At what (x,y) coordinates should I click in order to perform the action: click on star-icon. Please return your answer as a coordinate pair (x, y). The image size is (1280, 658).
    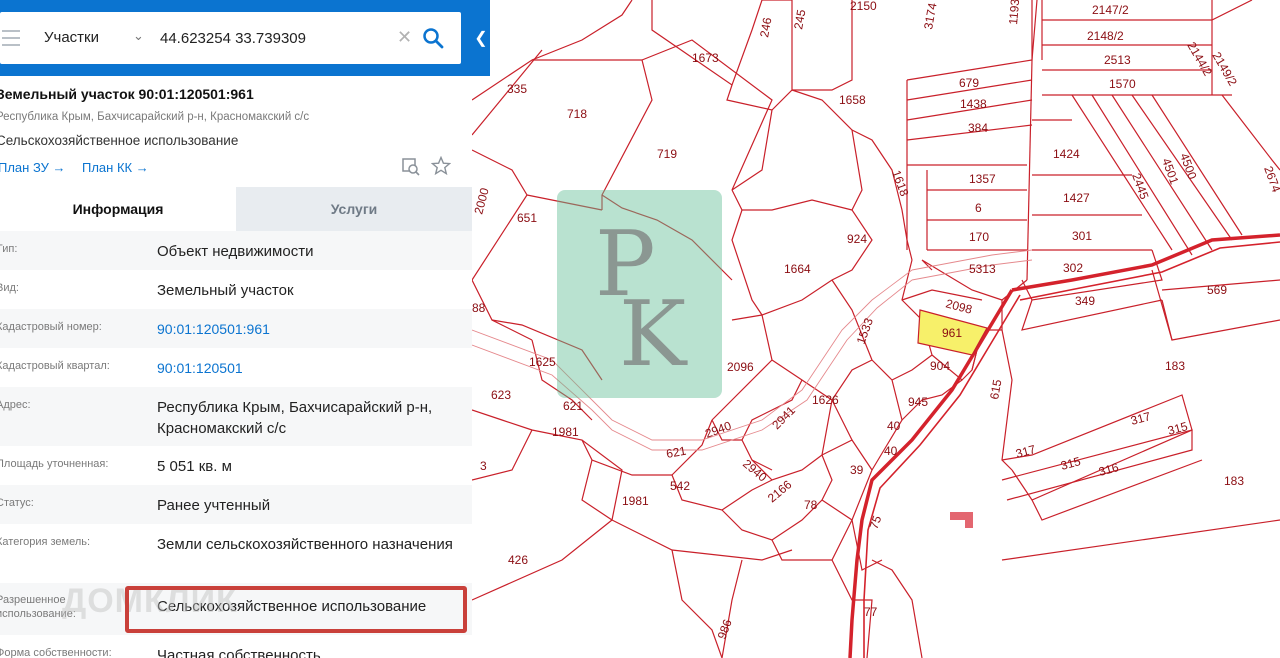
    Looking at the image, I should click on (441, 165).